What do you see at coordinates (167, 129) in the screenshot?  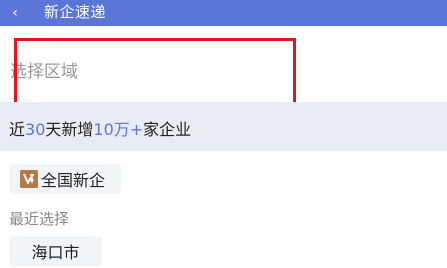 I see `stats-suffix: 家企业` at bounding box center [167, 129].